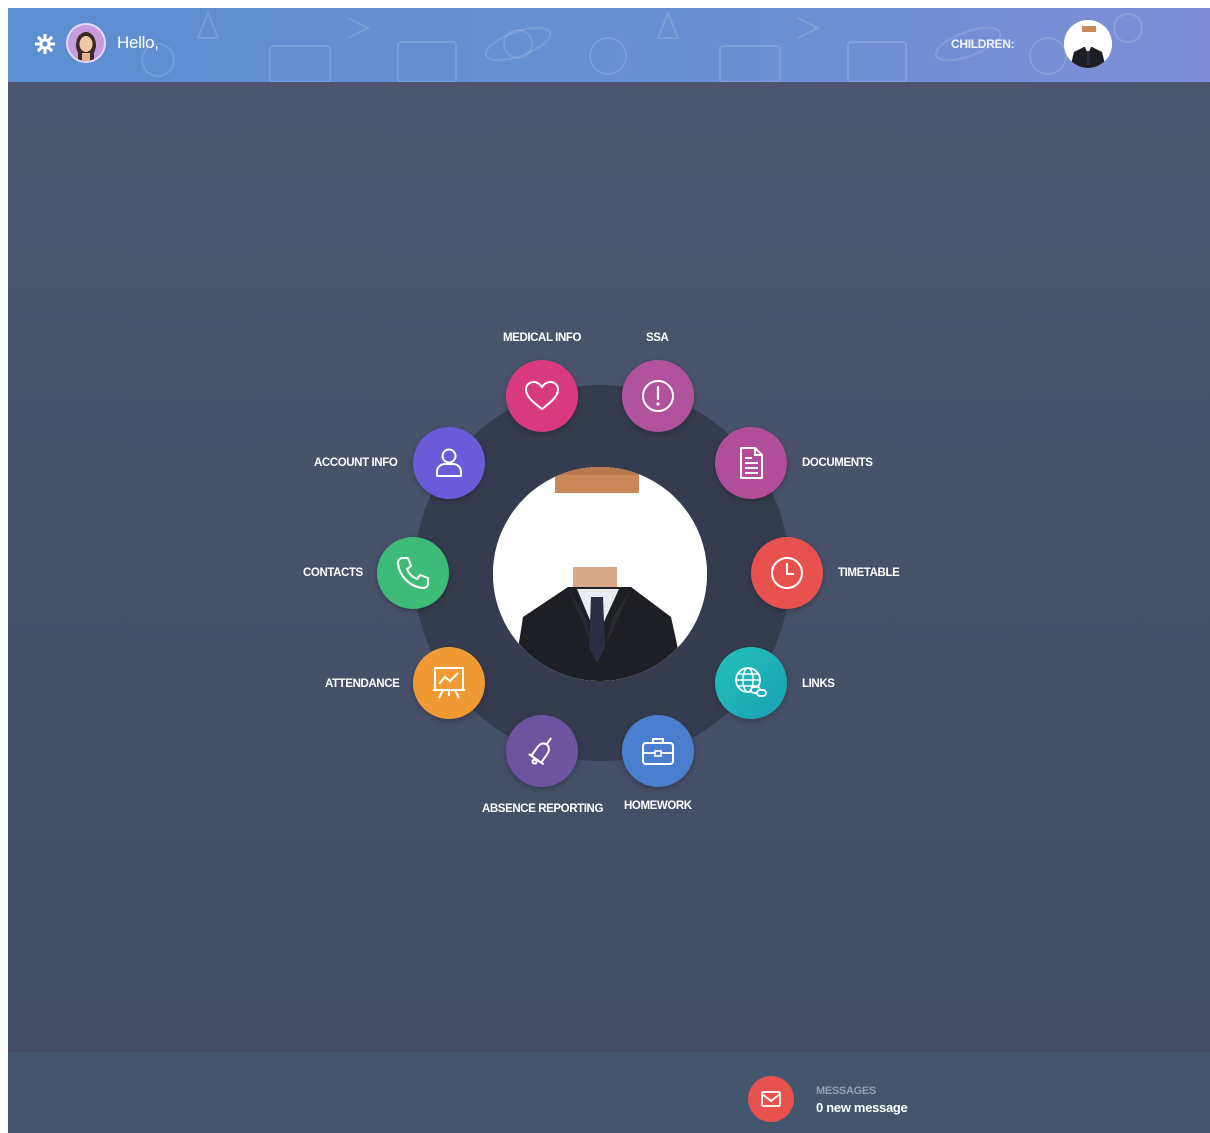  I want to click on user-avatar-illustration, so click(86, 46).